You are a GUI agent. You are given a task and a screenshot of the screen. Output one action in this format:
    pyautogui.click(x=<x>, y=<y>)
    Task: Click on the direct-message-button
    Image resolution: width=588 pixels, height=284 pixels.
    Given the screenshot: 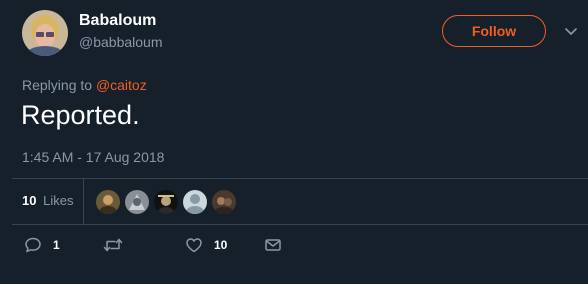 What is the action you would take?
    pyautogui.click(x=273, y=245)
    